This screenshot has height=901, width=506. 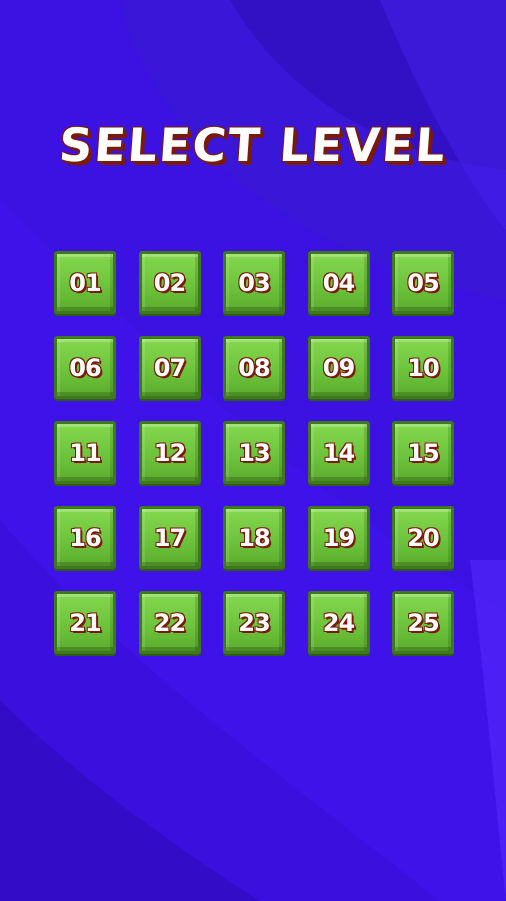 I want to click on level-number: 06, so click(x=85, y=367).